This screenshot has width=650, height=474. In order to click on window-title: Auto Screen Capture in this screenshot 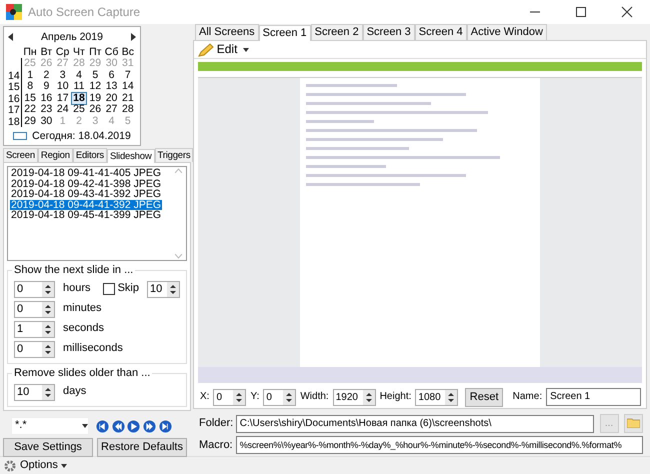, I will do `click(84, 12)`.